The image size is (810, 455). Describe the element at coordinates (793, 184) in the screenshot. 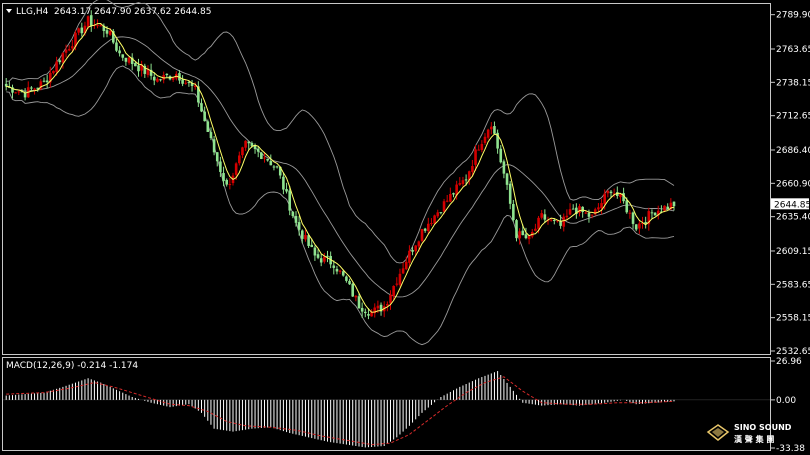

I see `price-tick-label: 2660.90` at that location.